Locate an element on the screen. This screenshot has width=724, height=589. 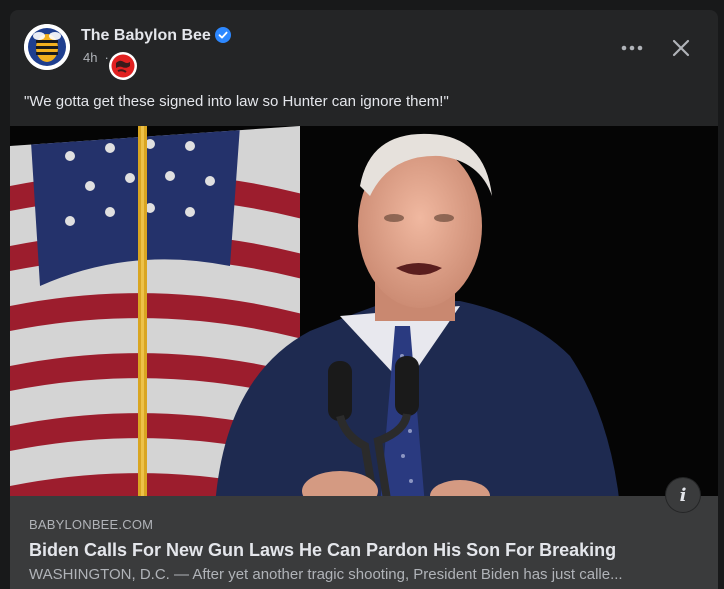
info-button: i is located at coordinates (683, 495).